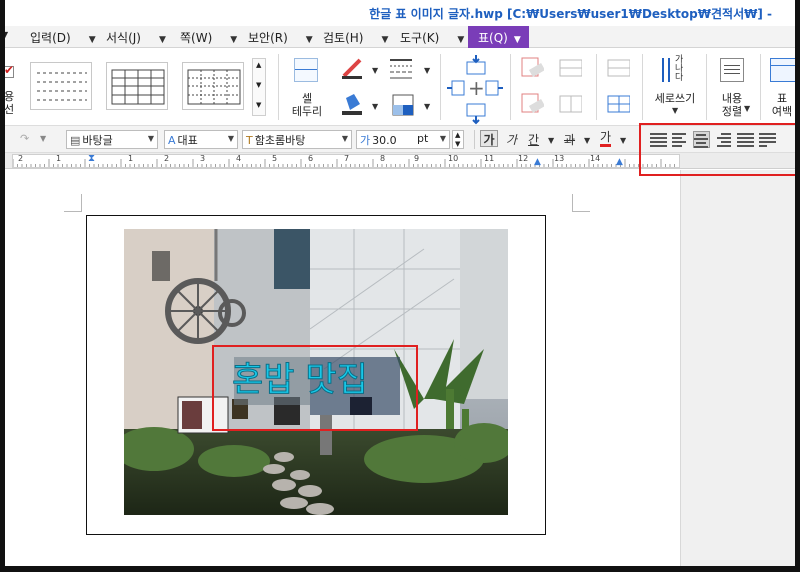  What do you see at coordinates (196, 38) in the screenshot?
I see `menu-page-label: 쪽(W)` at bounding box center [196, 38].